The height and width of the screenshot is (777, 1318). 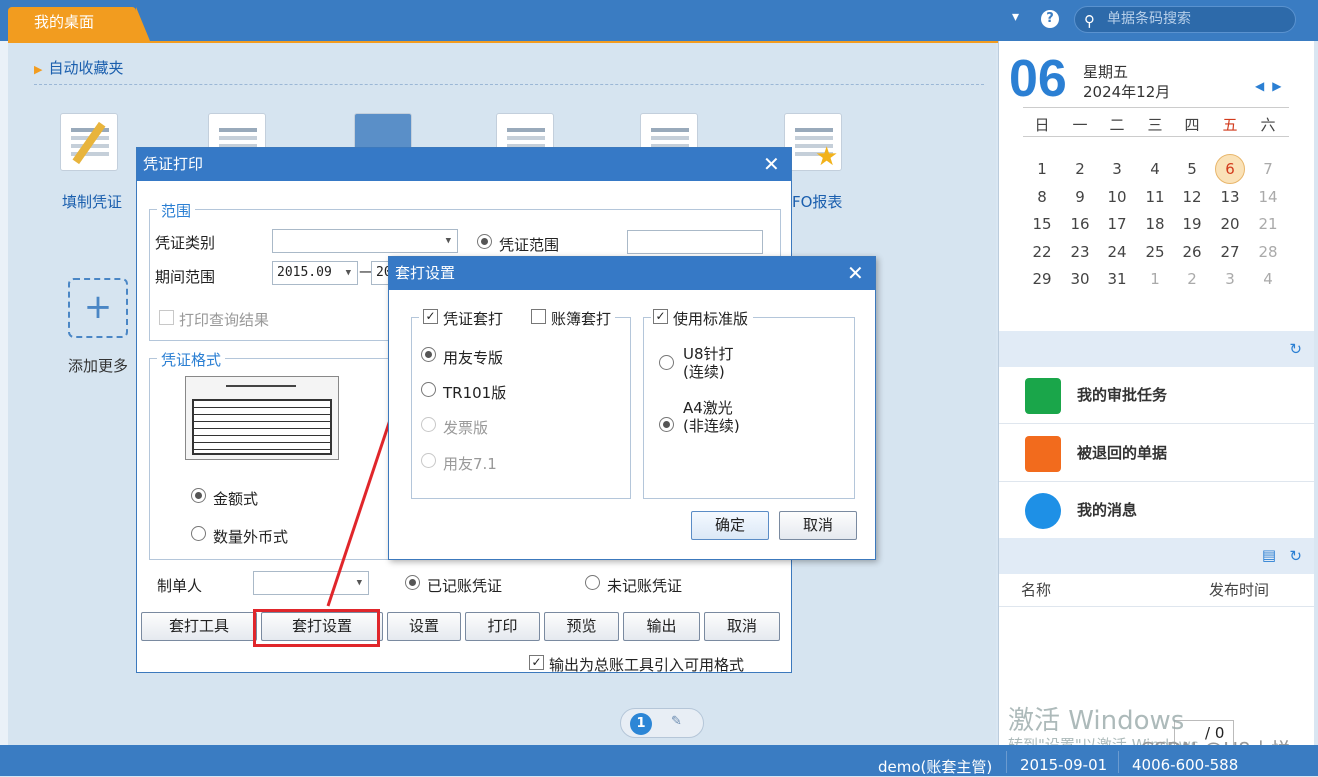 I want to click on ledger-overlay-label: 账簿套打, so click(x=581, y=319).